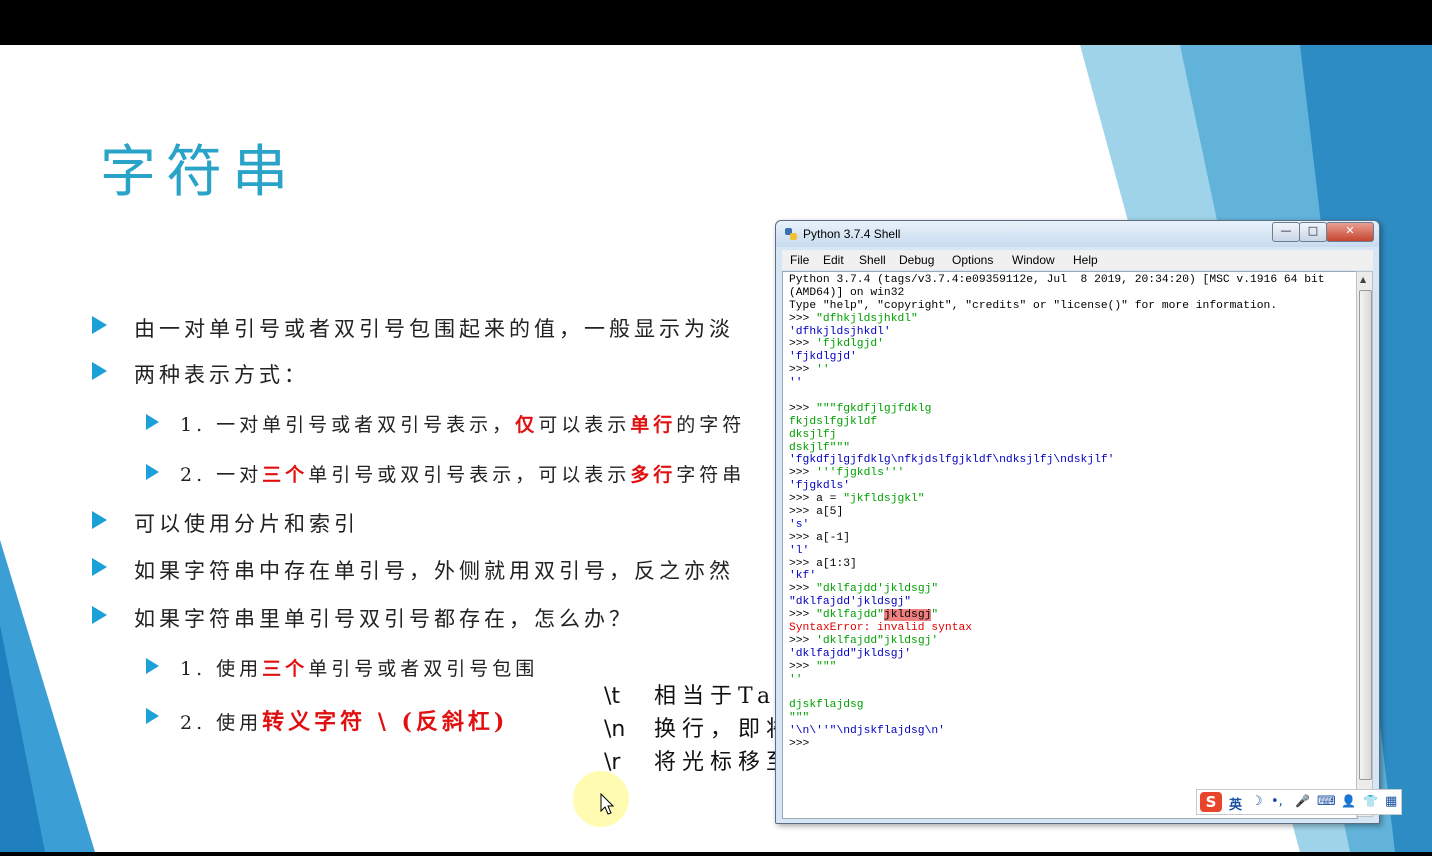  Describe the element at coordinates (1057, 628) in the screenshot. I see `shell-line: SyntaxError: invalid syntax` at that location.